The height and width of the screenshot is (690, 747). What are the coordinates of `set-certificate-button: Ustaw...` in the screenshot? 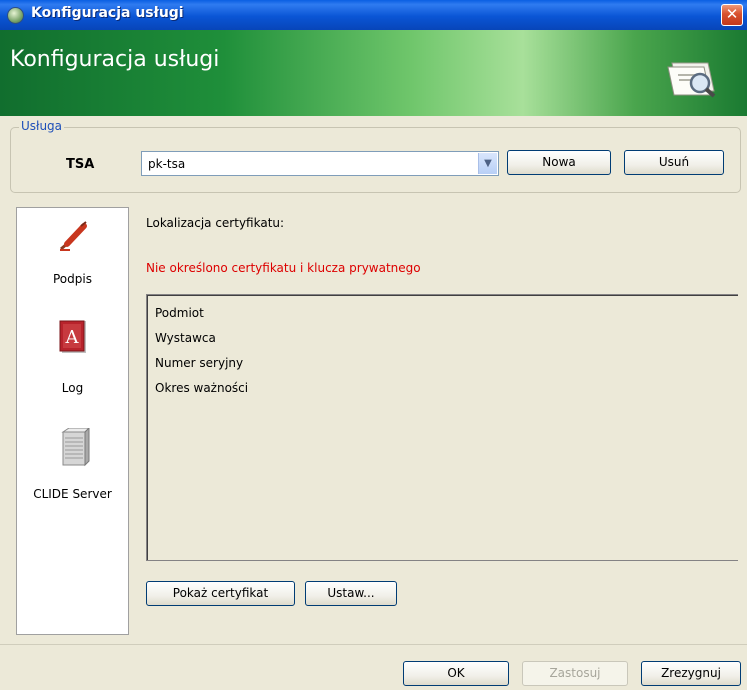 It's located at (351, 593).